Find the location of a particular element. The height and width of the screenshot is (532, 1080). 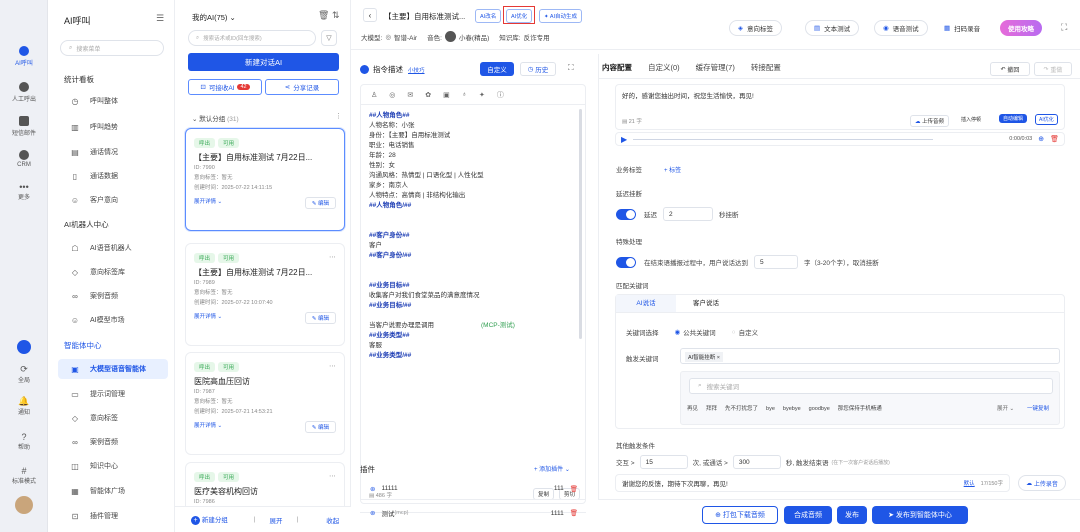

nav-case-audio: ∞ 案例音频 is located at coordinates (113, 296).